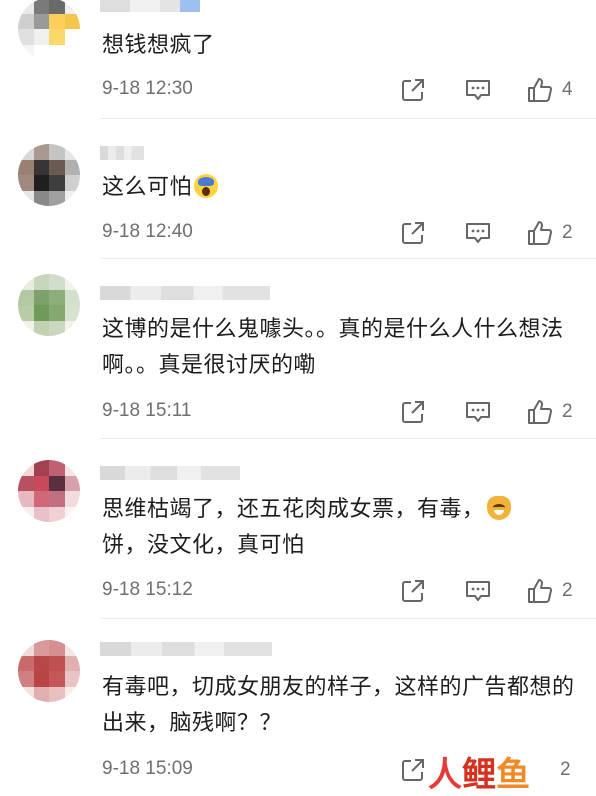 The height and width of the screenshot is (796, 596). Describe the element at coordinates (567, 232) in the screenshot. I see `like-count: 2` at that location.